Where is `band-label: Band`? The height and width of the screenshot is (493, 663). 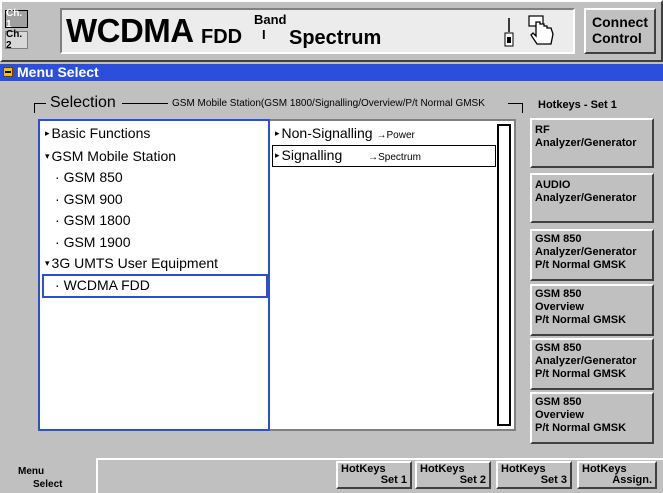 band-label: Band is located at coordinates (270, 19).